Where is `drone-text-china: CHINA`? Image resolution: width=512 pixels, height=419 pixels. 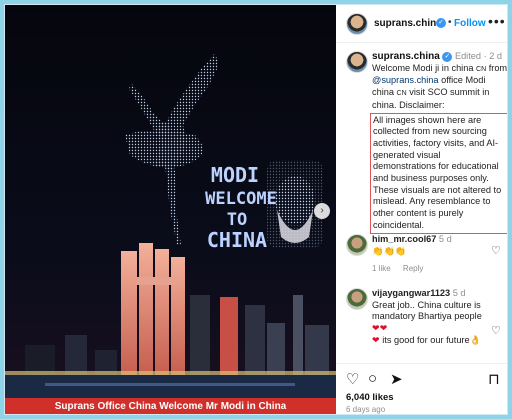 drone-text-china: CHINA is located at coordinates (237, 240).